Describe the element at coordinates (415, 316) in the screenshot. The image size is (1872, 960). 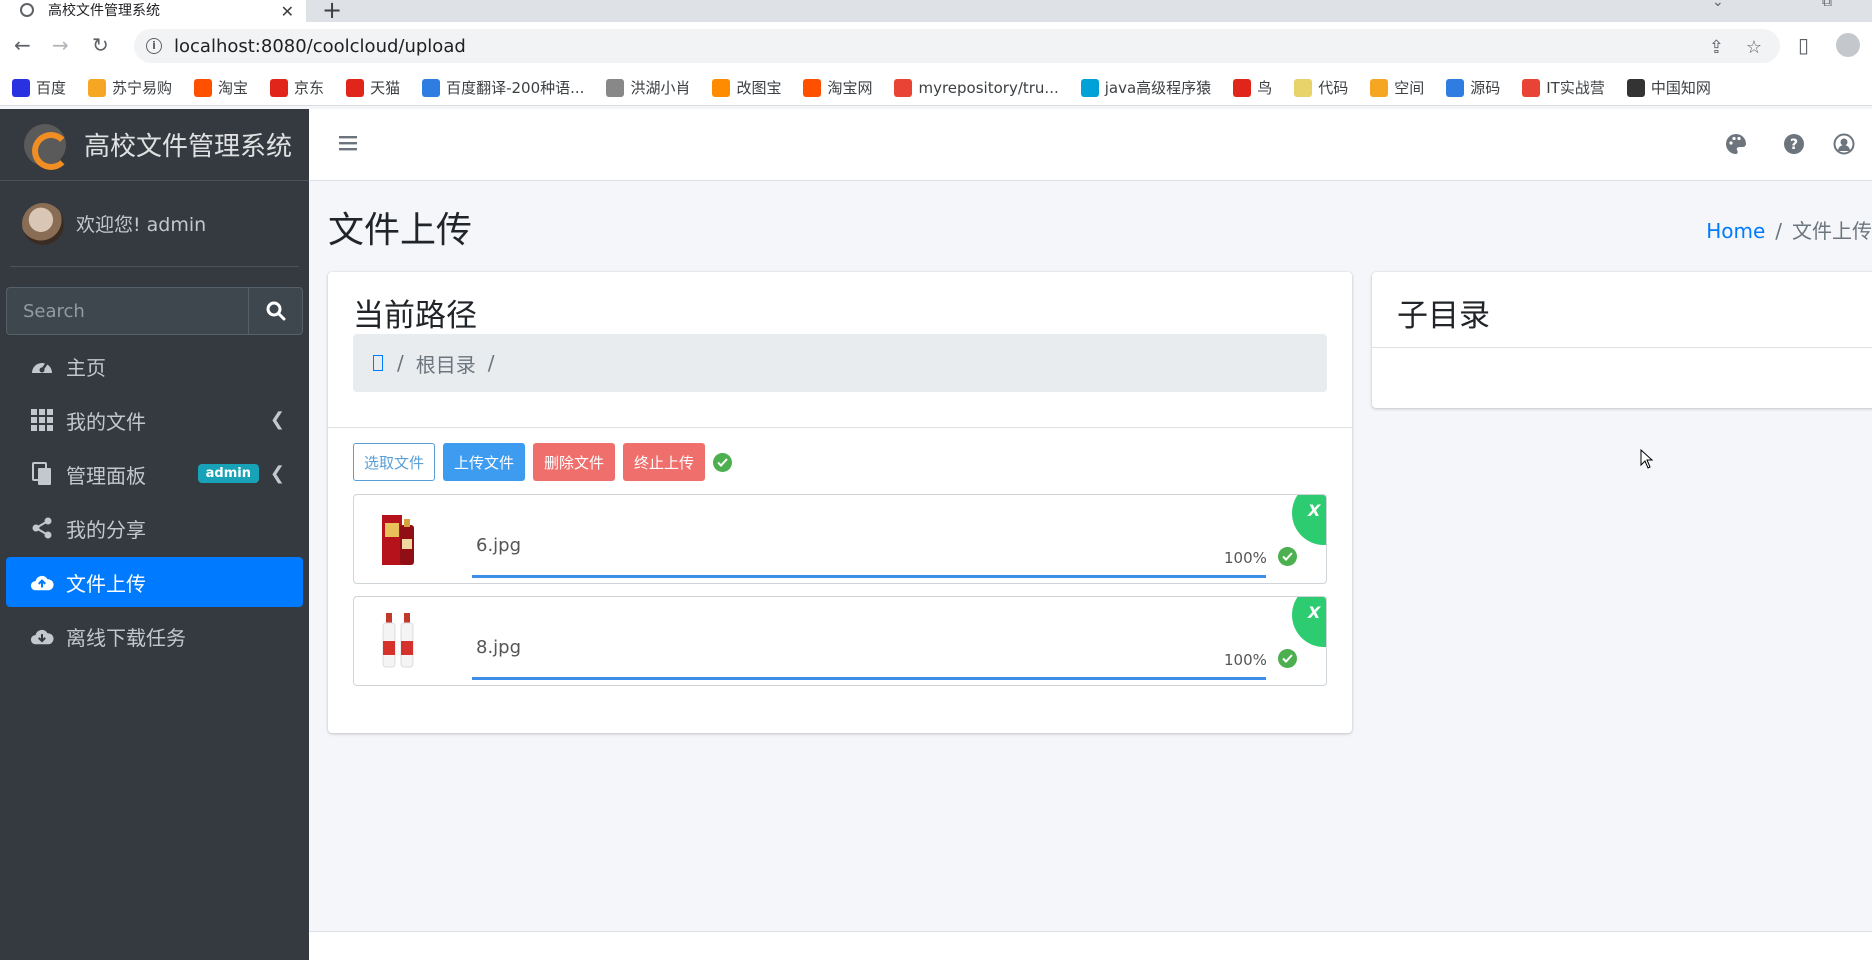
I see `upload-card-title: 当前路径` at that location.